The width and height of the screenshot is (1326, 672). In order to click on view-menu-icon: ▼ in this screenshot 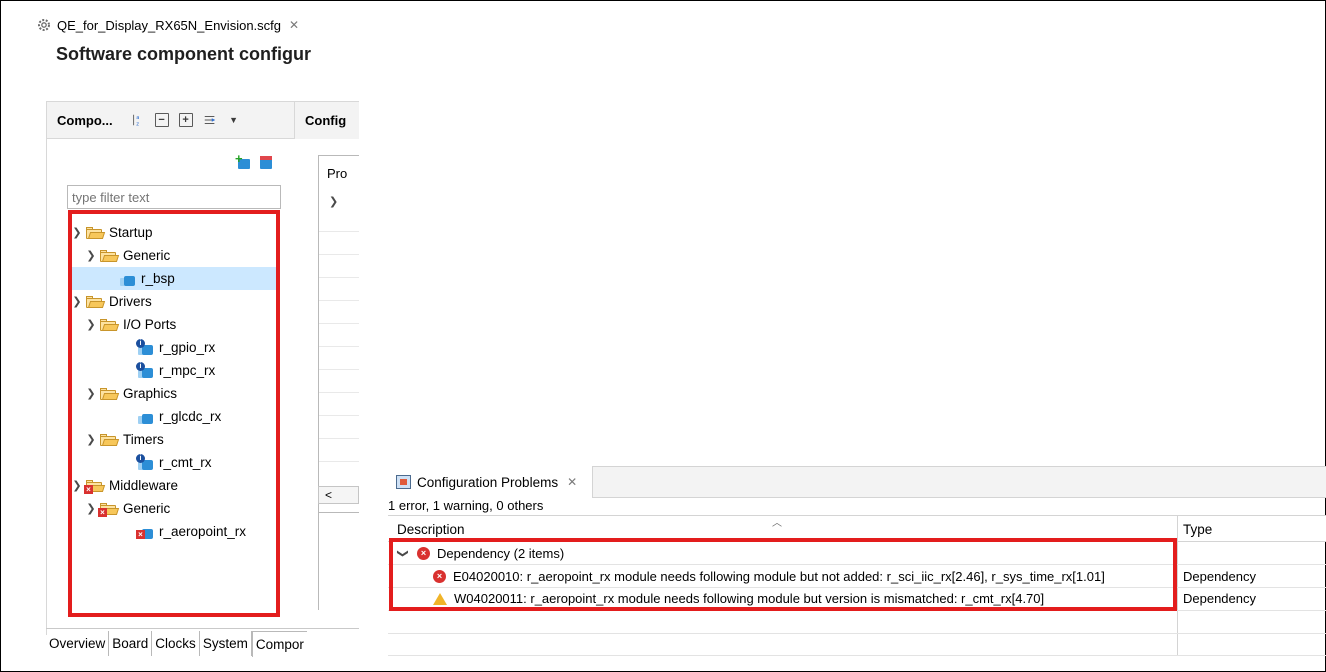, I will do `click(234, 120)`.